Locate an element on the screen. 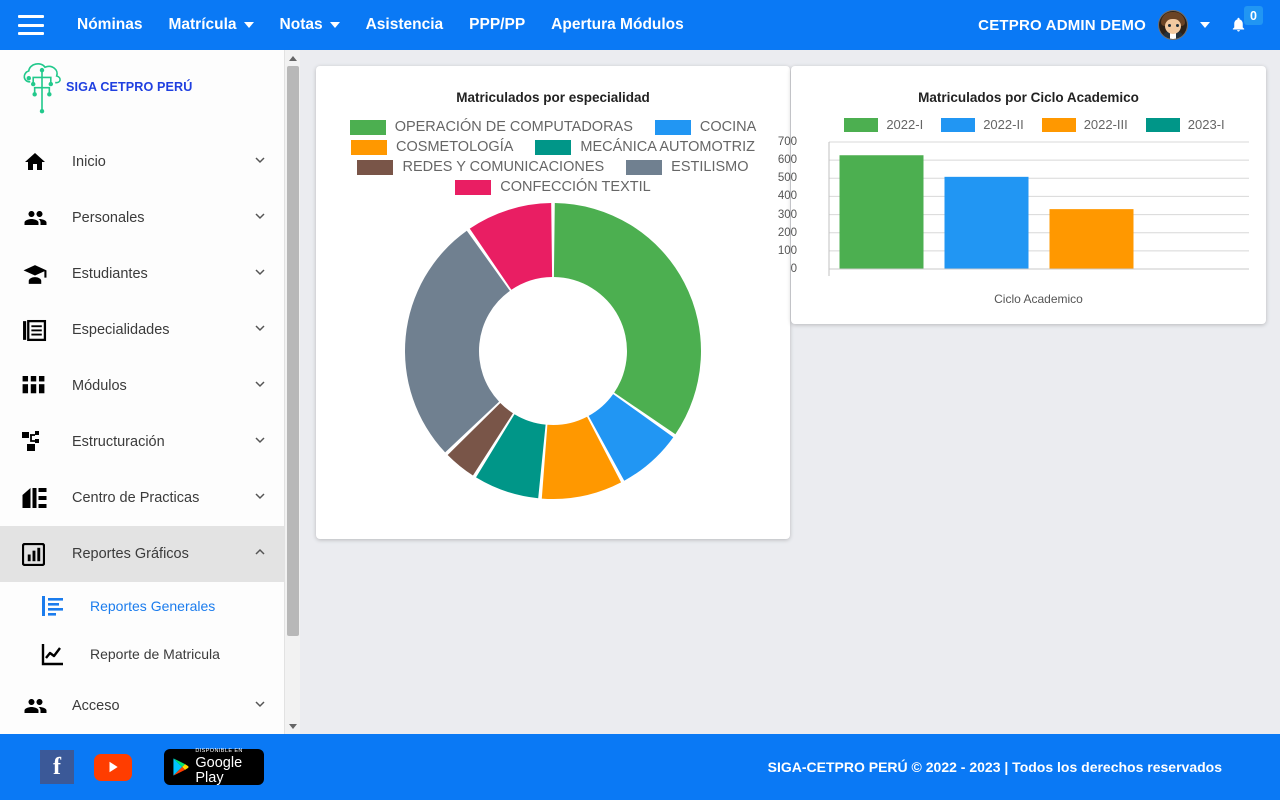 The height and width of the screenshot is (800, 1280). sidebar-item-label: Personales is located at coordinates (108, 218).